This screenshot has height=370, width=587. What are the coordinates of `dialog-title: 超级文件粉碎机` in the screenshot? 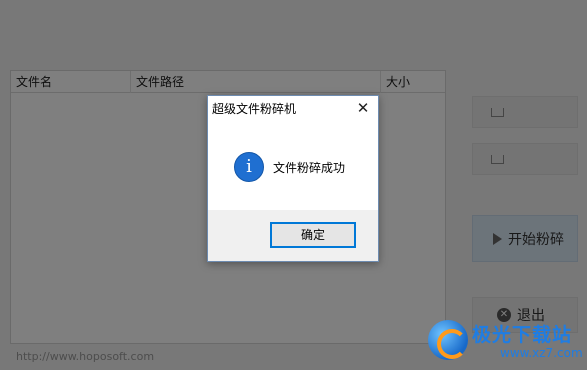 It's located at (254, 109).